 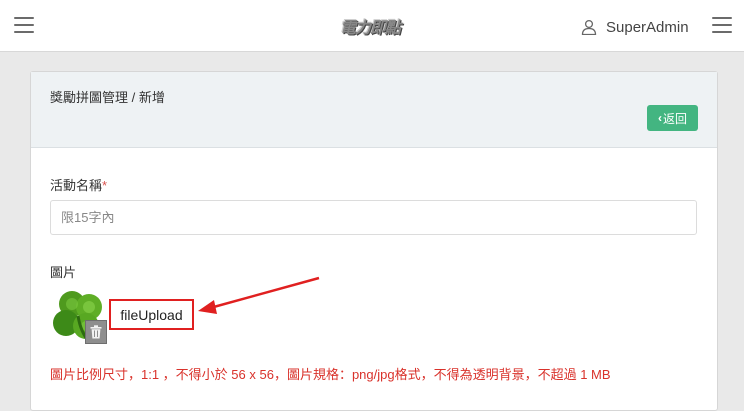 What do you see at coordinates (259, 295) in the screenshot?
I see `annotation-arrow` at bounding box center [259, 295].